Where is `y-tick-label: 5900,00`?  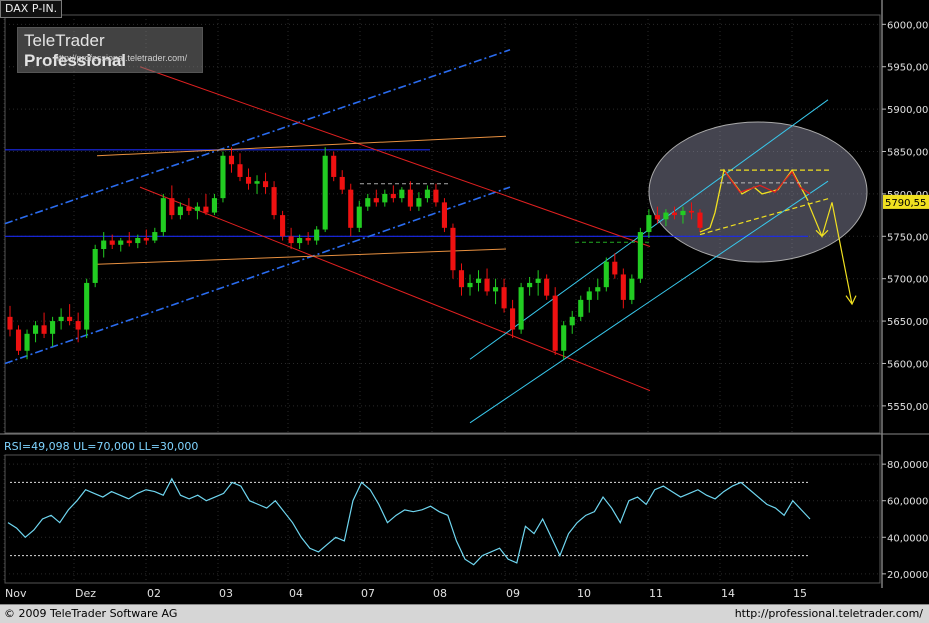
y-tick-label: 5900,00 is located at coordinates (907, 110).